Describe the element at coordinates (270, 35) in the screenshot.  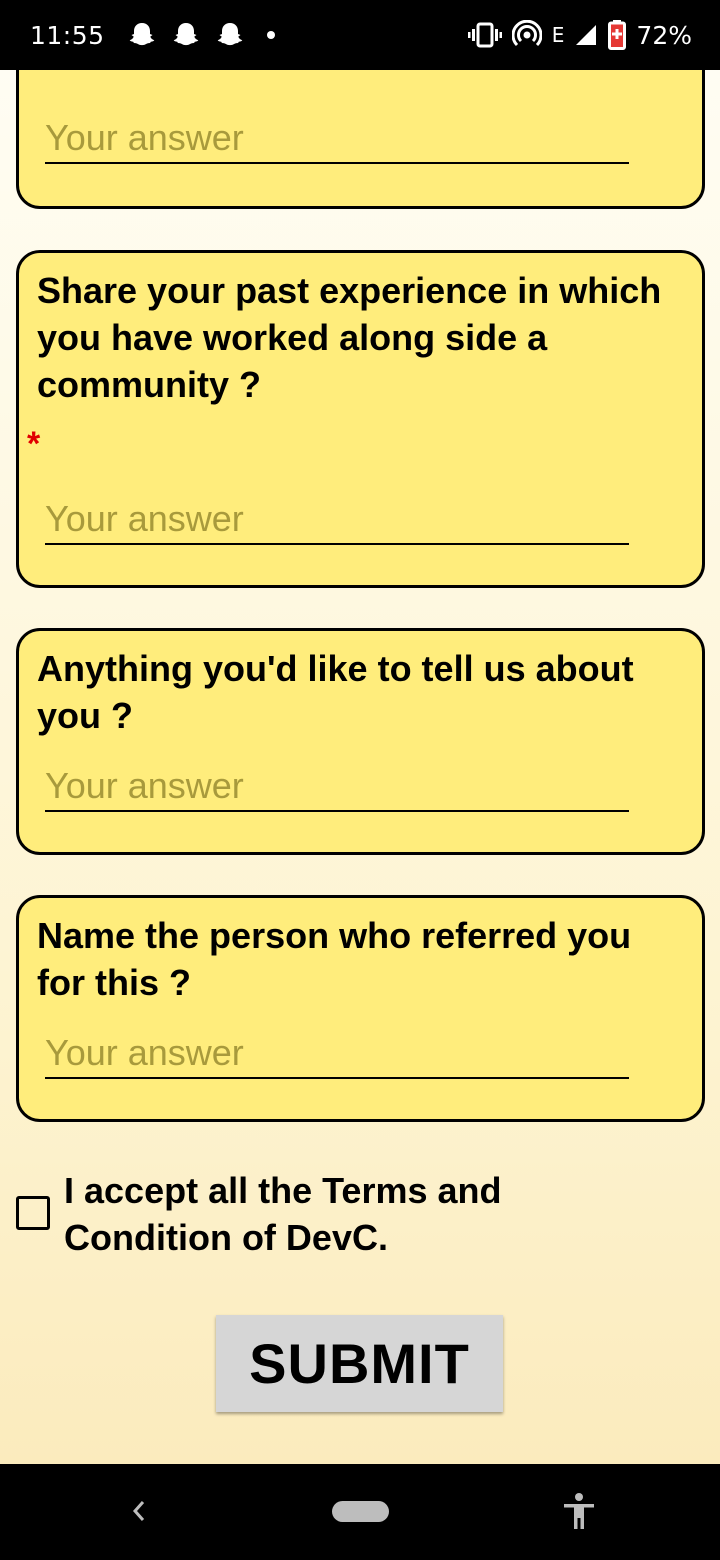
I see `dot-icon` at that location.